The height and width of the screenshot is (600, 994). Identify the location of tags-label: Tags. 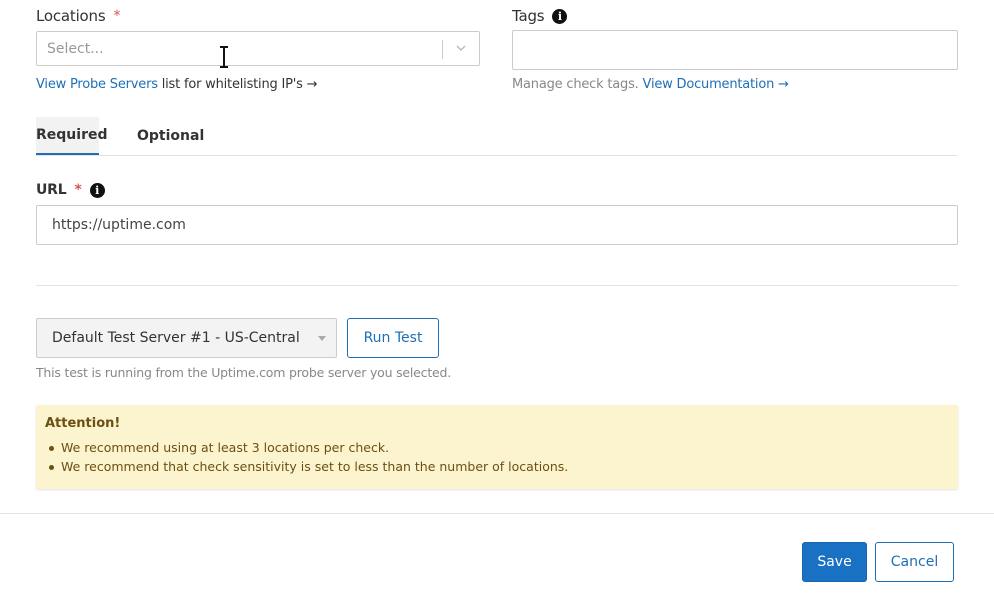
(528, 16).